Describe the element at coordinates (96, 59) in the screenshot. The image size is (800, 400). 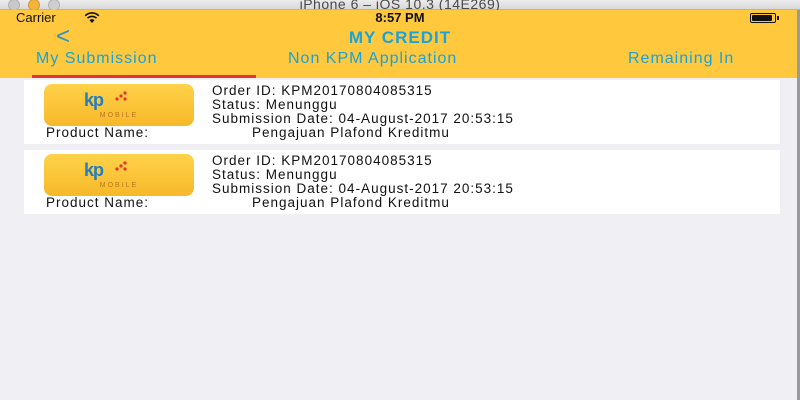
I see `tab-my-submission: My Submission` at that location.